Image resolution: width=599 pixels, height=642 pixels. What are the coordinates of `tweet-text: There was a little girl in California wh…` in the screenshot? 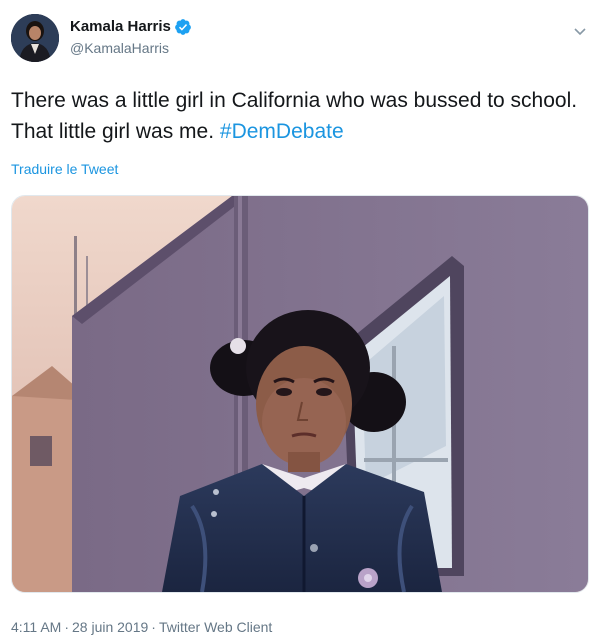 It's located at (301, 116).